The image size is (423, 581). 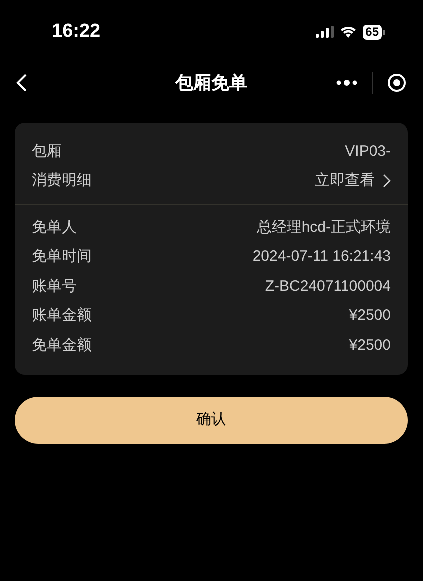 What do you see at coordinates (387, 181) in the screenshot?
I see `chevron-right-icon` at bounding box center [387, 181].